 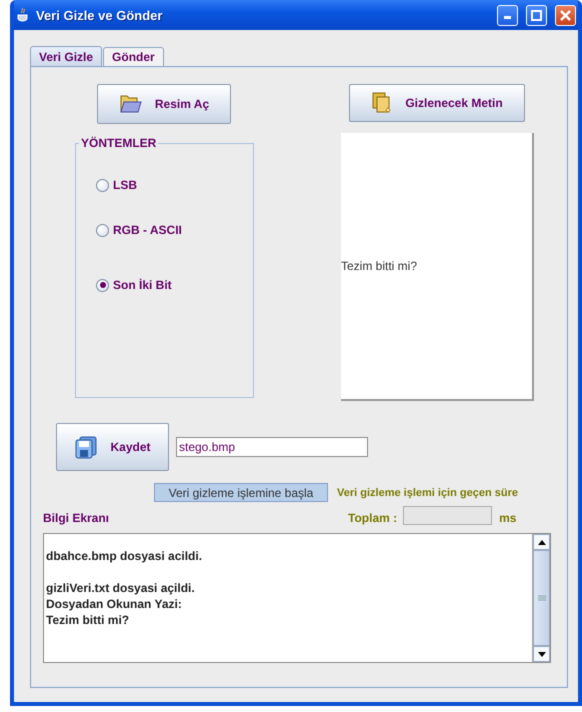 What do you see at coordinates (112, 447) in the screenshot?
I see `save-button: Kaydet` at bounding box center [112, 447].